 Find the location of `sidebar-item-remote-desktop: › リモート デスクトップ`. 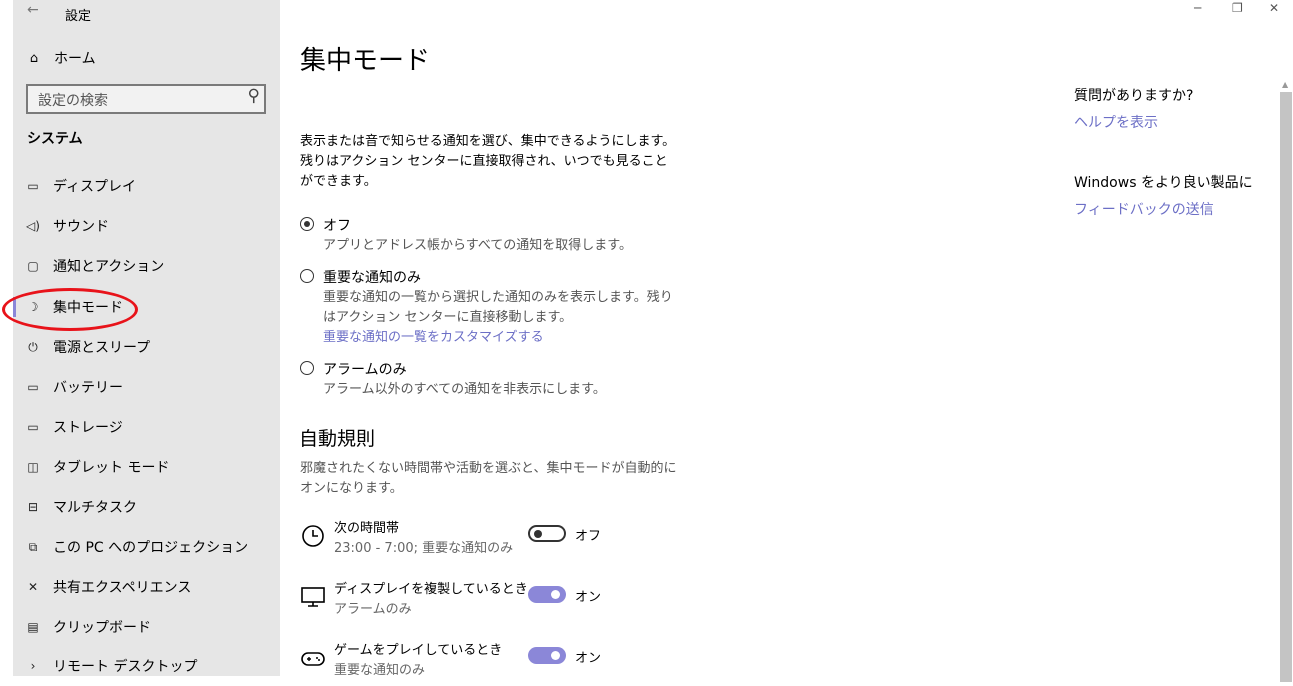

sidebar-item-remote-desktop: › リモート デスクトップ is located at coordinates (146, 666).